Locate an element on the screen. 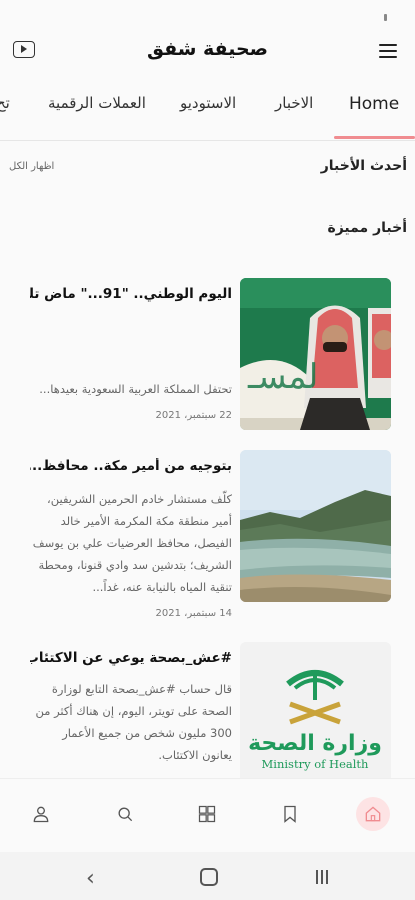 This screenshot has width=415, height=900. tab-more: تح is located at coordinates (5, 103).